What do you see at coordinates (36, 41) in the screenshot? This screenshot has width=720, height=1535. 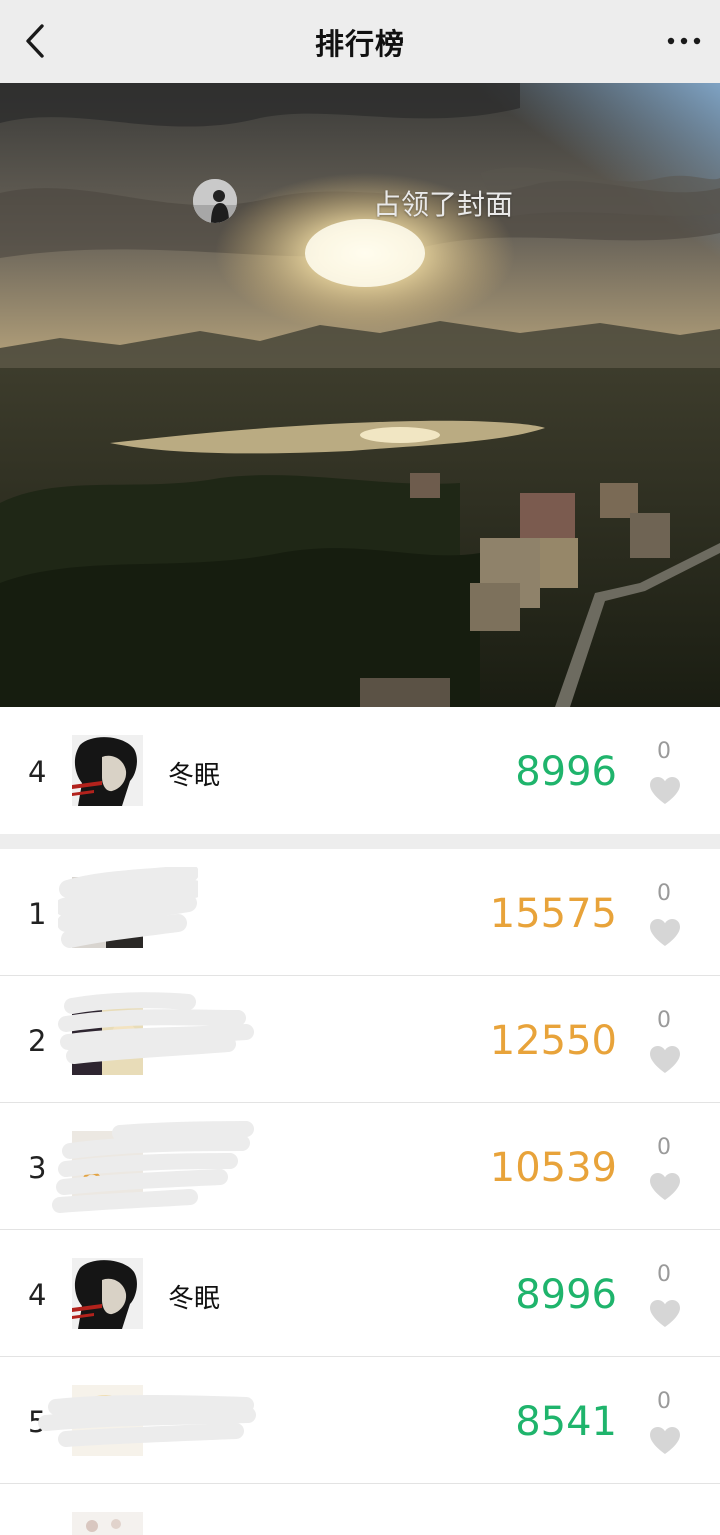 I see `chevron-left-icon` at bounding box center [36, 41].